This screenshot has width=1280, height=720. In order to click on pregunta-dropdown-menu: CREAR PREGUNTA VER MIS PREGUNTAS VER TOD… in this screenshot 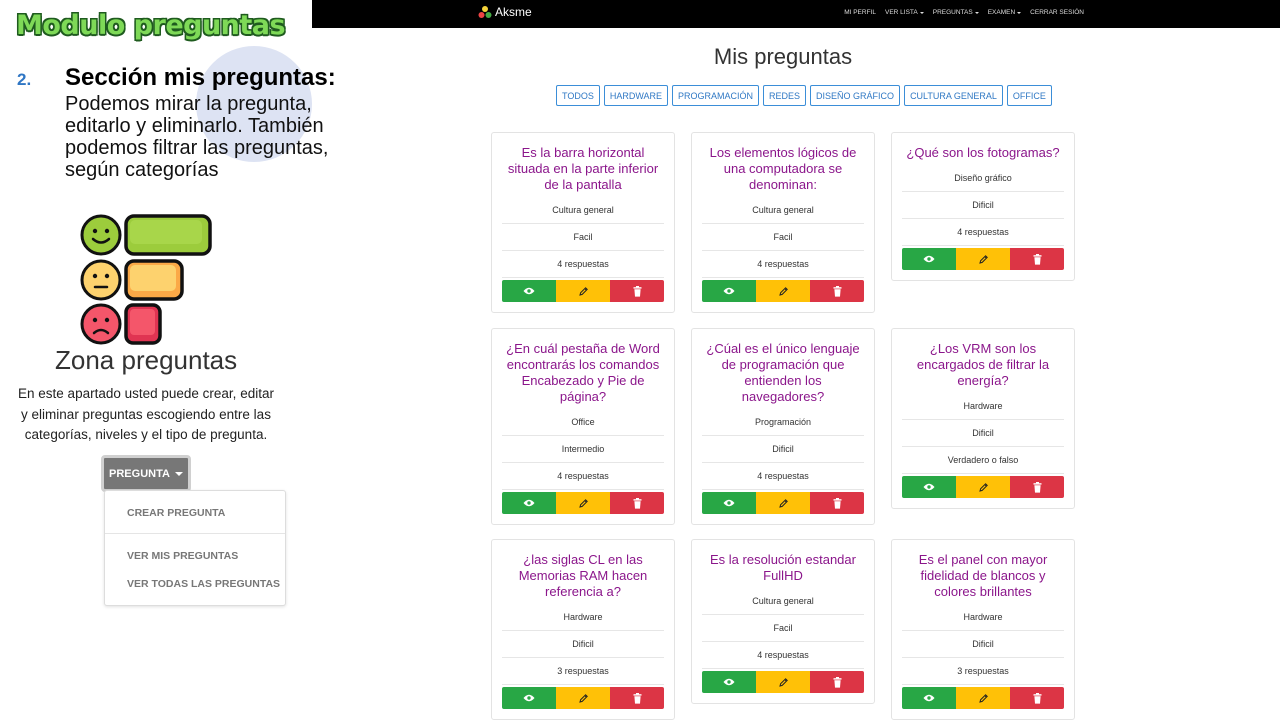, I will do `click(195, 548)`.